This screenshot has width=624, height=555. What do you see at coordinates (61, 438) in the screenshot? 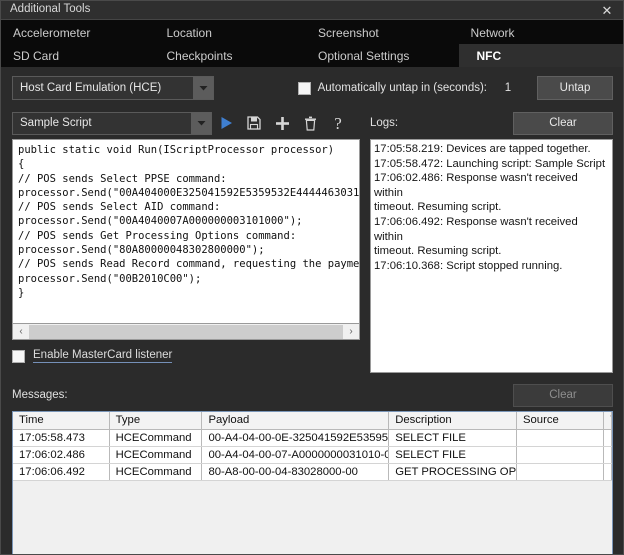
I see `cell-time: 17:05:58.473` at bounding box center [61, 438].